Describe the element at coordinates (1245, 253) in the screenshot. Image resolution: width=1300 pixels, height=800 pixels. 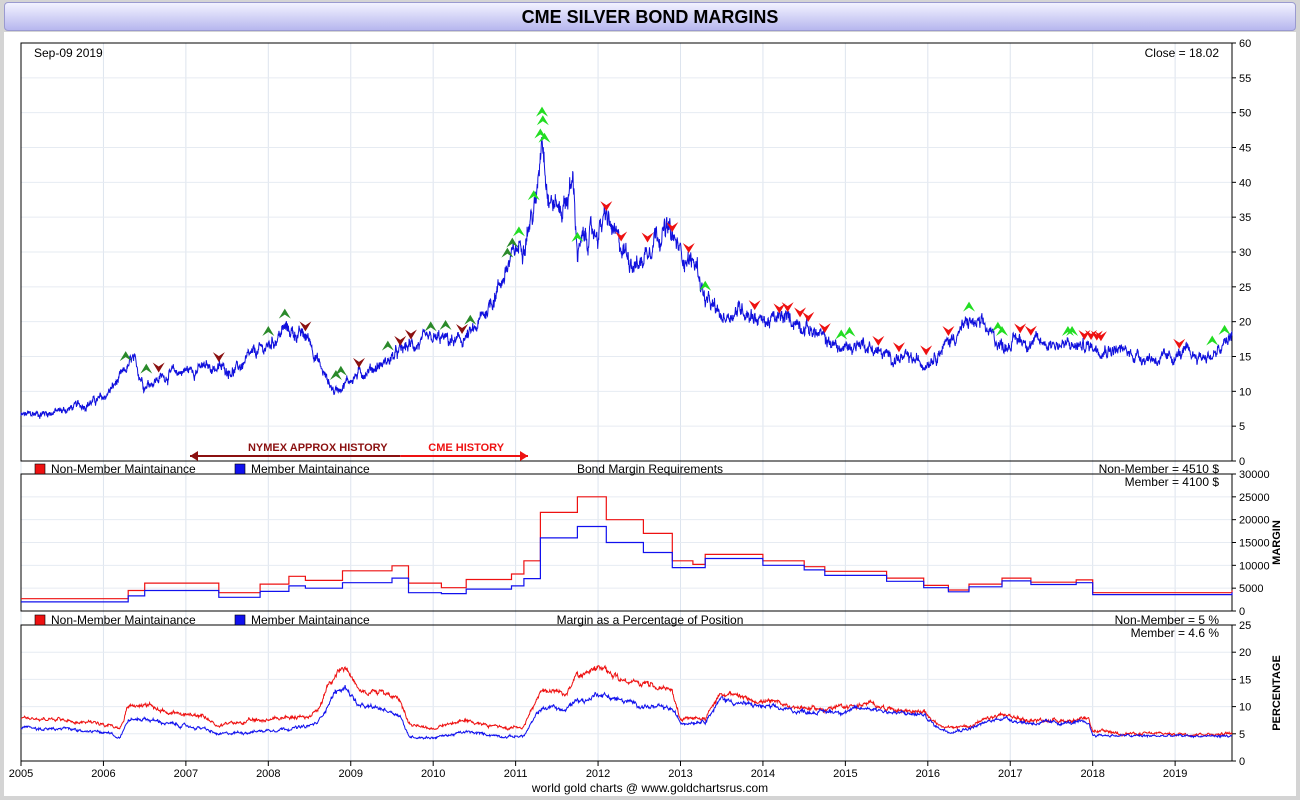
I see `y-tick-label: 30` at that location.